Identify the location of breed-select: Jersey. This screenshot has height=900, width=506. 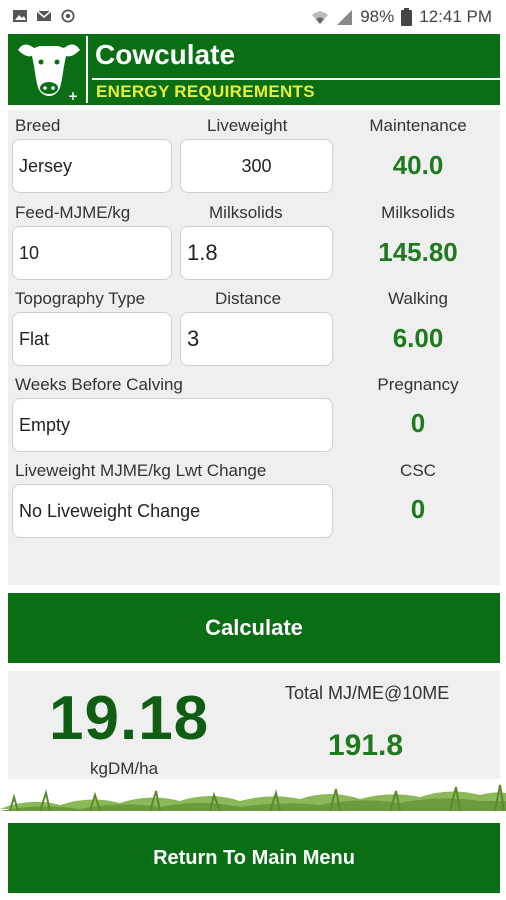
(92, 166).